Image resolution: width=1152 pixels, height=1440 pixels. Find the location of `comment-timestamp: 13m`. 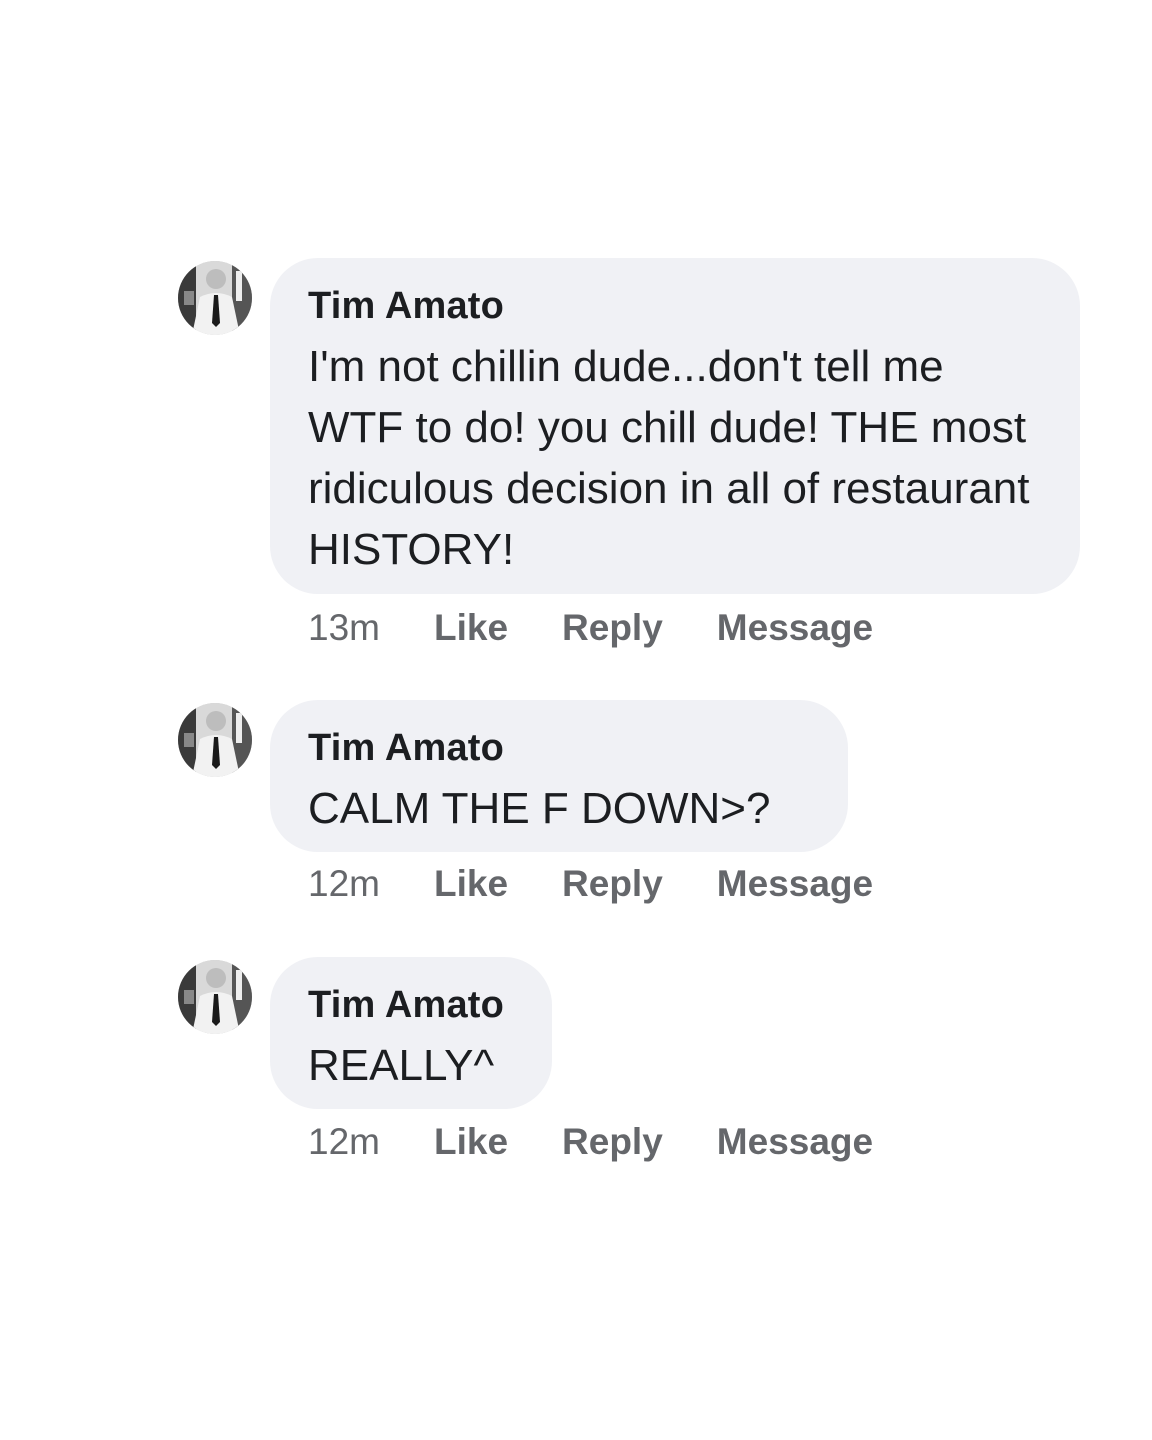

comment-timestamp: 13m is located at coordinates (344, 628).